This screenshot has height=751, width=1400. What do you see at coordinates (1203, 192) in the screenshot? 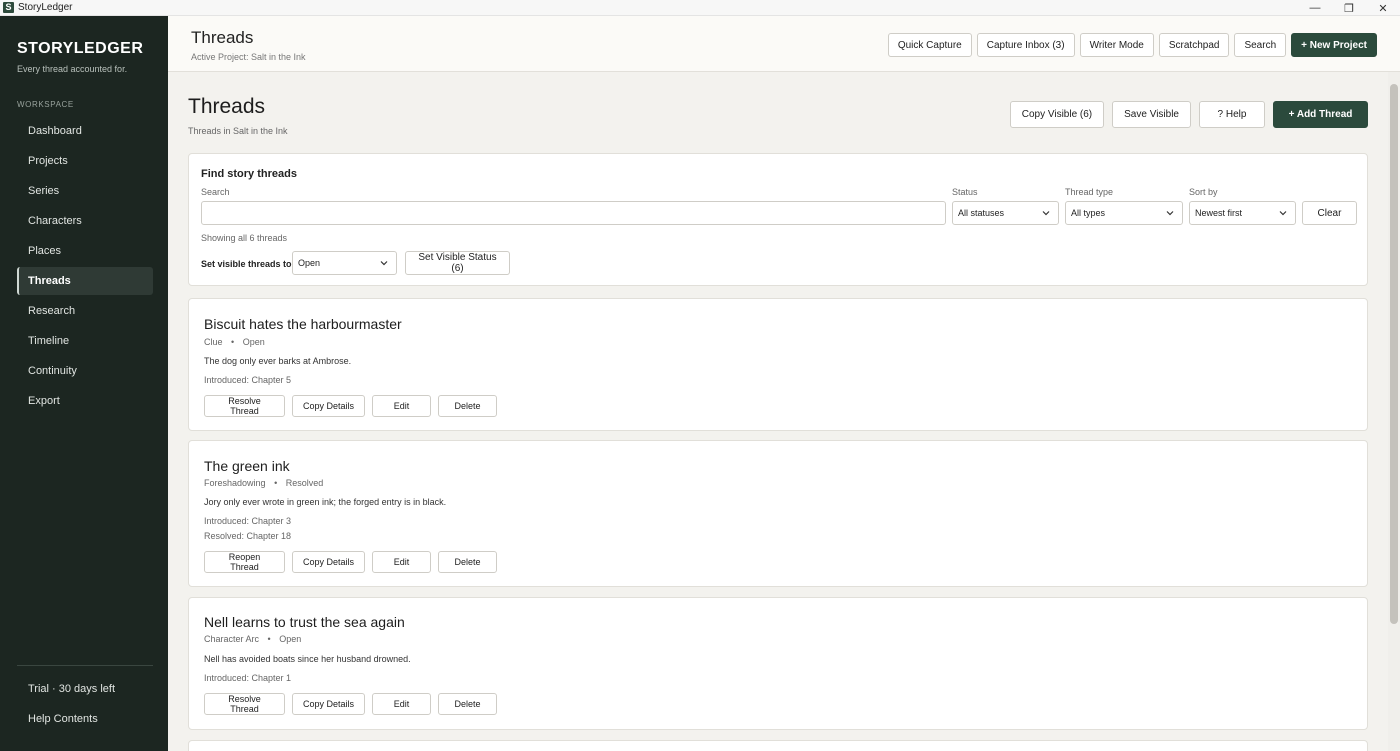
I see `sort-by-label: Sort by` at bounding box center [1203, 192].